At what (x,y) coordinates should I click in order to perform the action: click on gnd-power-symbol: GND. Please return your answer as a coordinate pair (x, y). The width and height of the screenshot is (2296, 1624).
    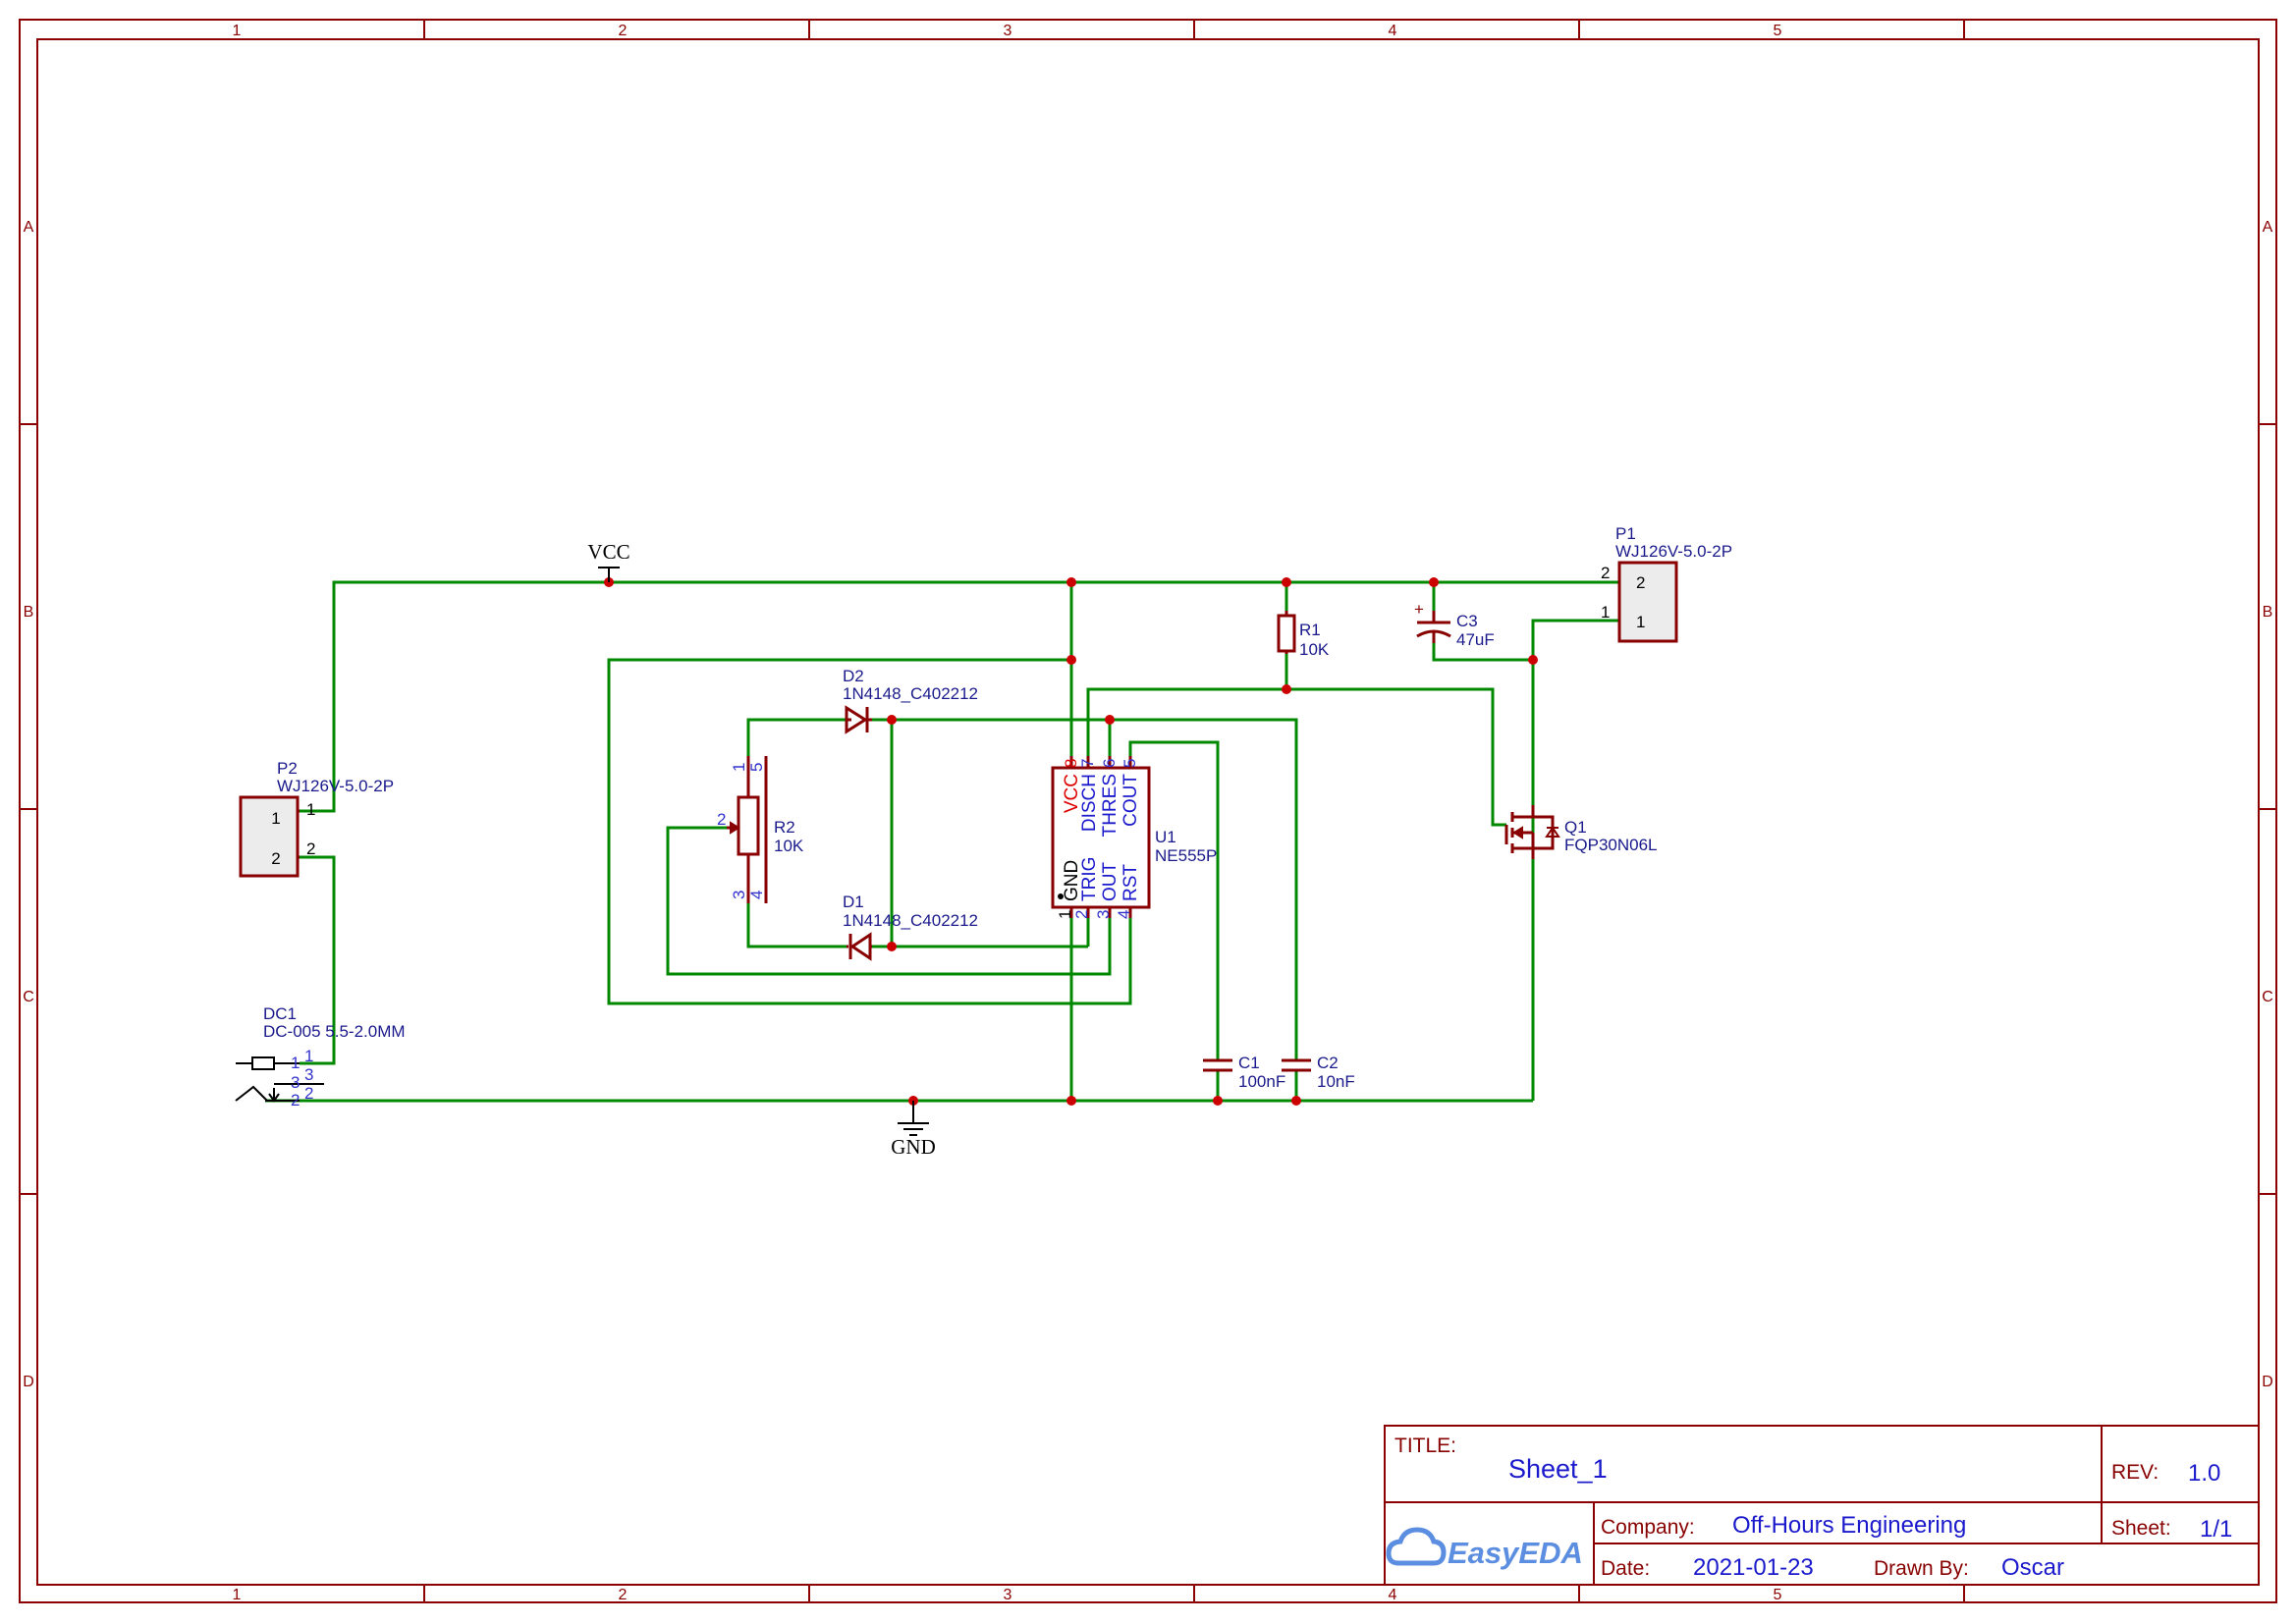
    Looking at the image, I should click on (913, 1130).